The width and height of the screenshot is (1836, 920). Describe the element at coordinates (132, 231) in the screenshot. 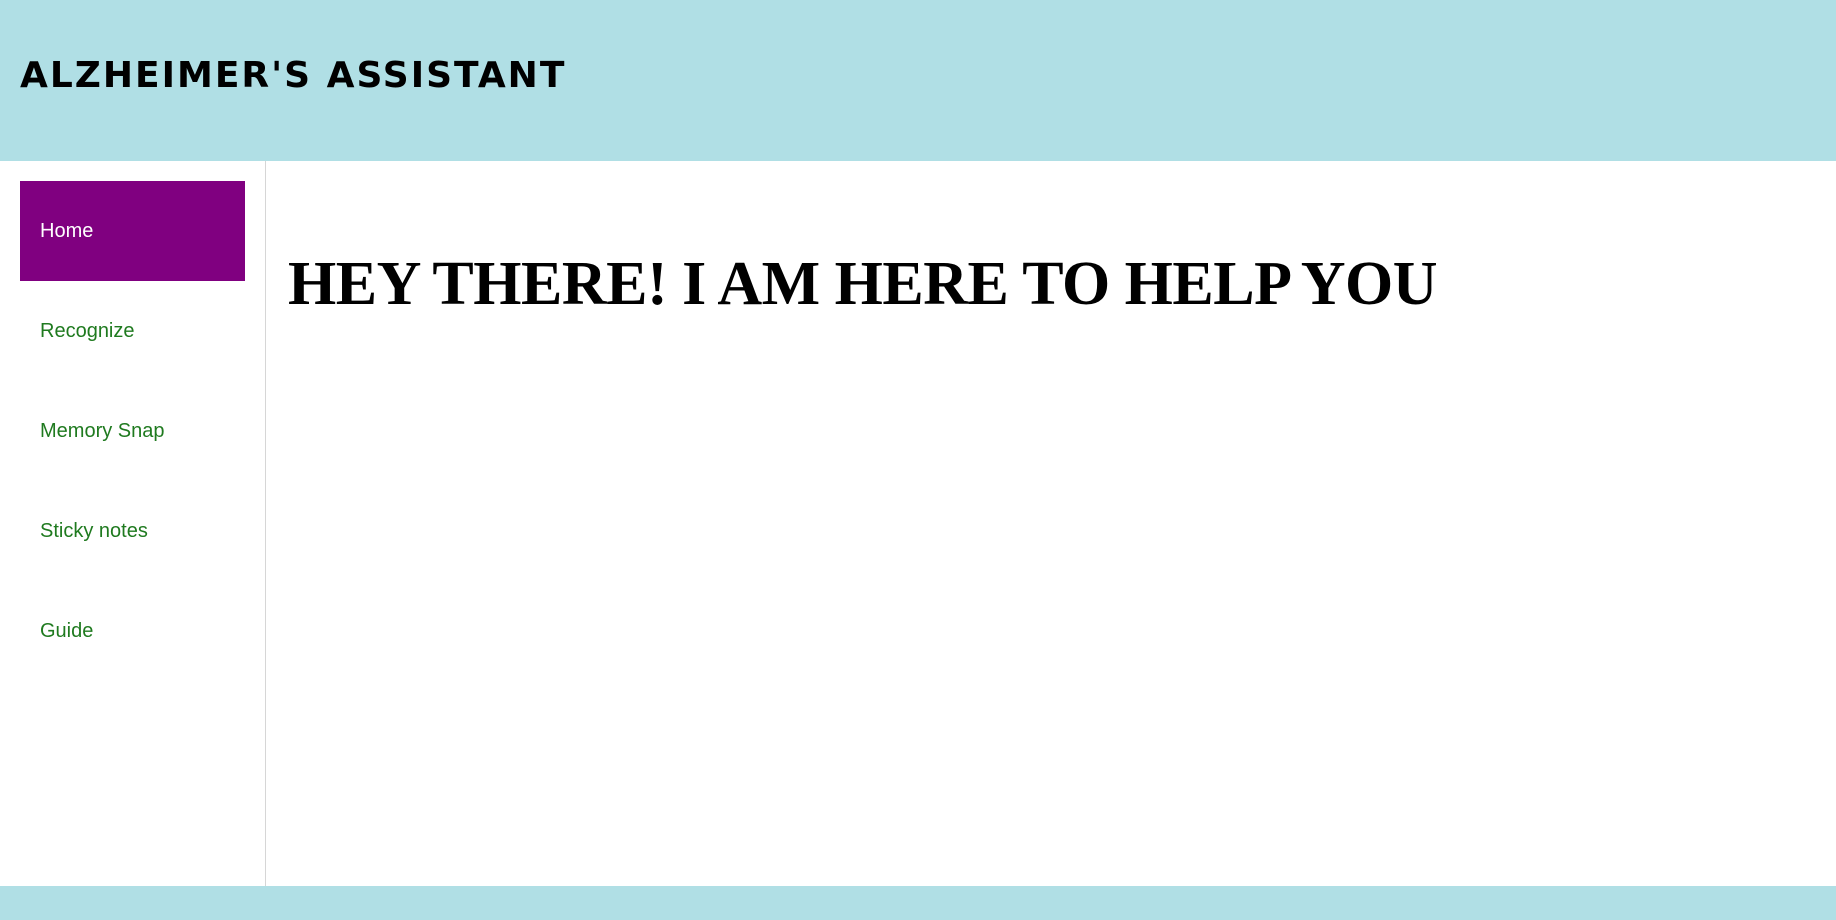

I see `sidebar-item-home: Home` at that location.